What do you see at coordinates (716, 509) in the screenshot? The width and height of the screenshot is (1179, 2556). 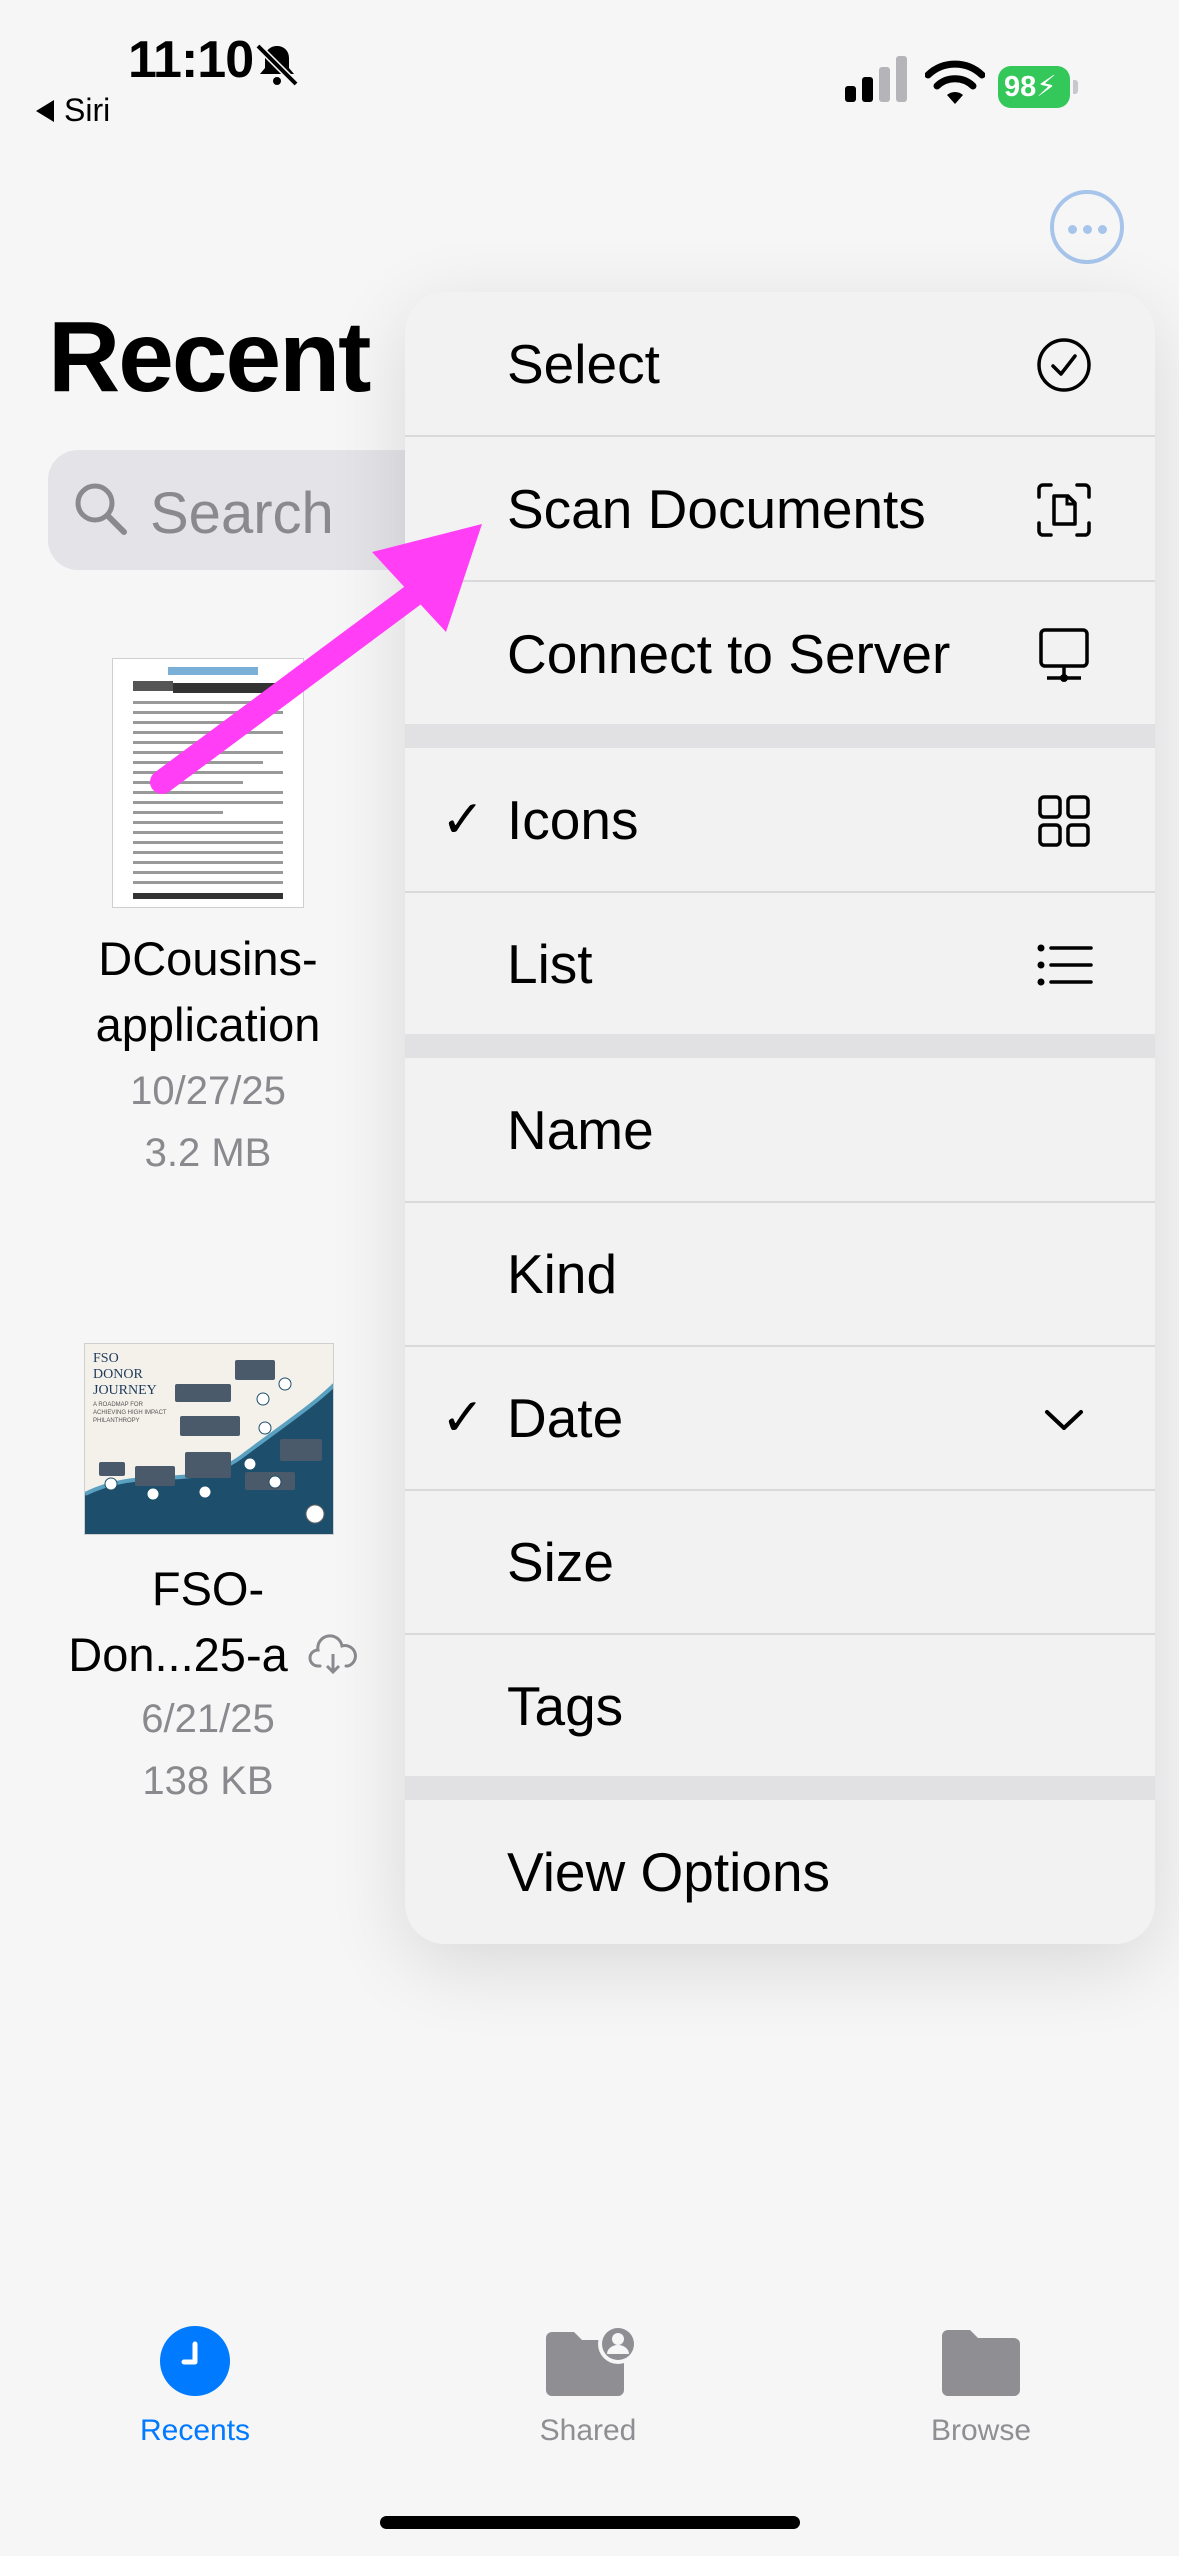 I see `menu-item-label: Scan Documents` at bounding box center [716, 509].